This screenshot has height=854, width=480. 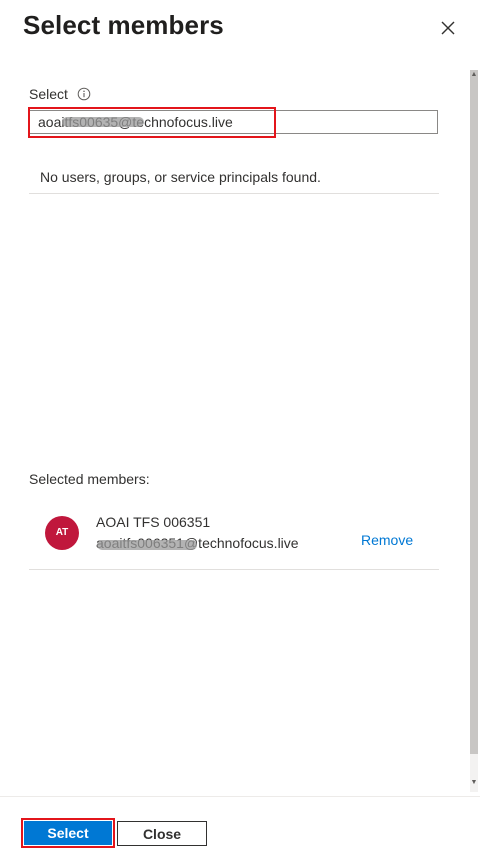 I want to click on panel-footer: Select Close, so click(x=240, y=825).